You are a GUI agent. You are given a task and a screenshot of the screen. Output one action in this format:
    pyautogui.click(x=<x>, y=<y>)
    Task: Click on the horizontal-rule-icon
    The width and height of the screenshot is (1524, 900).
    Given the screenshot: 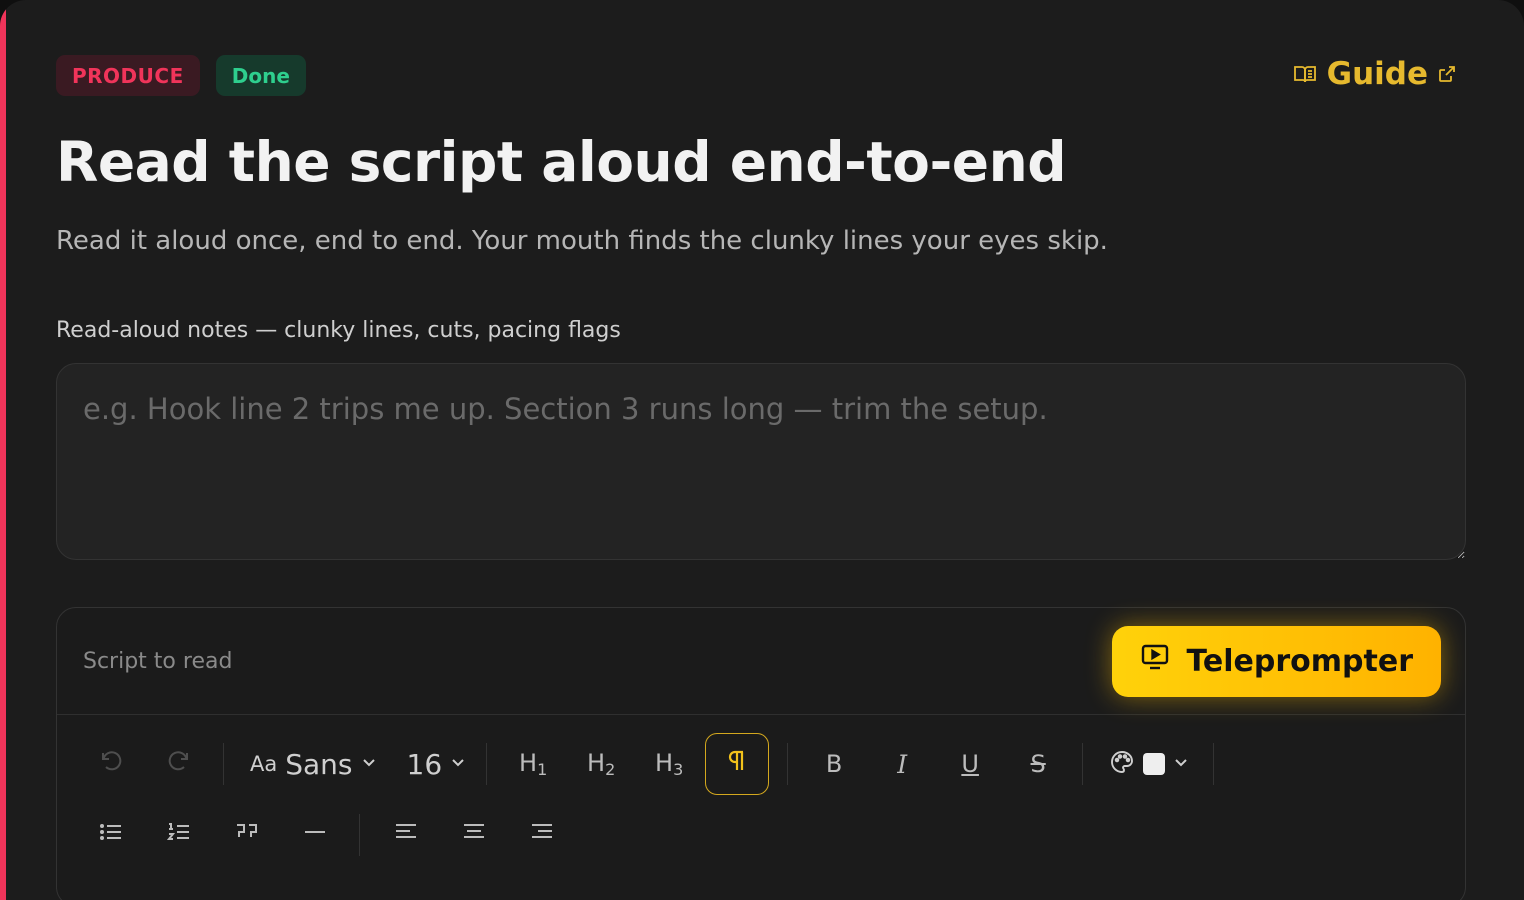 What is the action you would take?
    pyautogui.click(x=315, y=835)
    